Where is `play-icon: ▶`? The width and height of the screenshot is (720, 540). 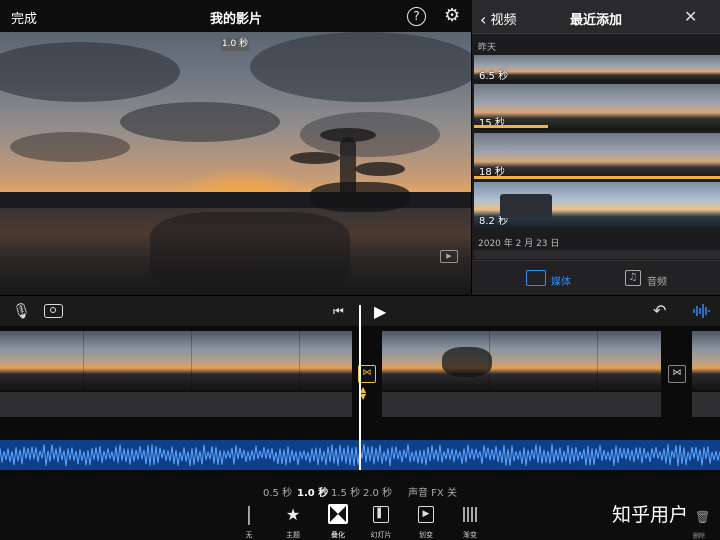
play-icon: ▶ is located at coordinates (380, 311).